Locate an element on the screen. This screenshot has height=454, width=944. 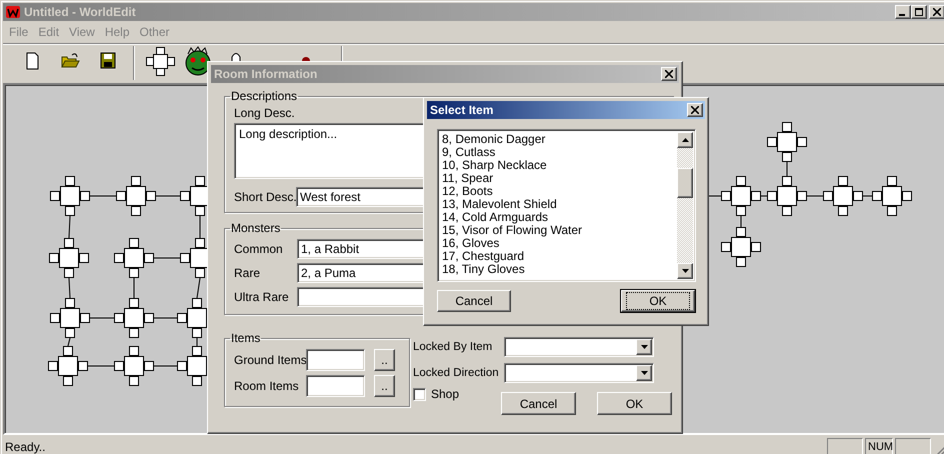
maximize-icon is located at coordinates (919, 12).